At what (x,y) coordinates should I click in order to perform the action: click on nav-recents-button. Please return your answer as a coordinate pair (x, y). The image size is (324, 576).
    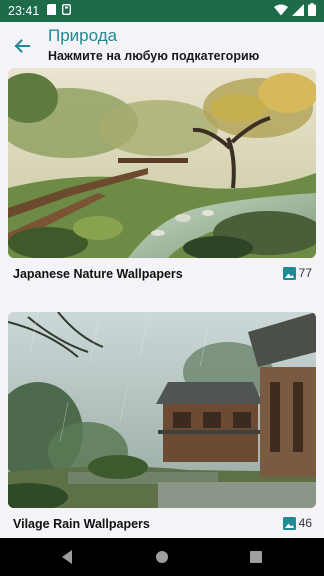
    Looking at the image, I should click on (256, 557).